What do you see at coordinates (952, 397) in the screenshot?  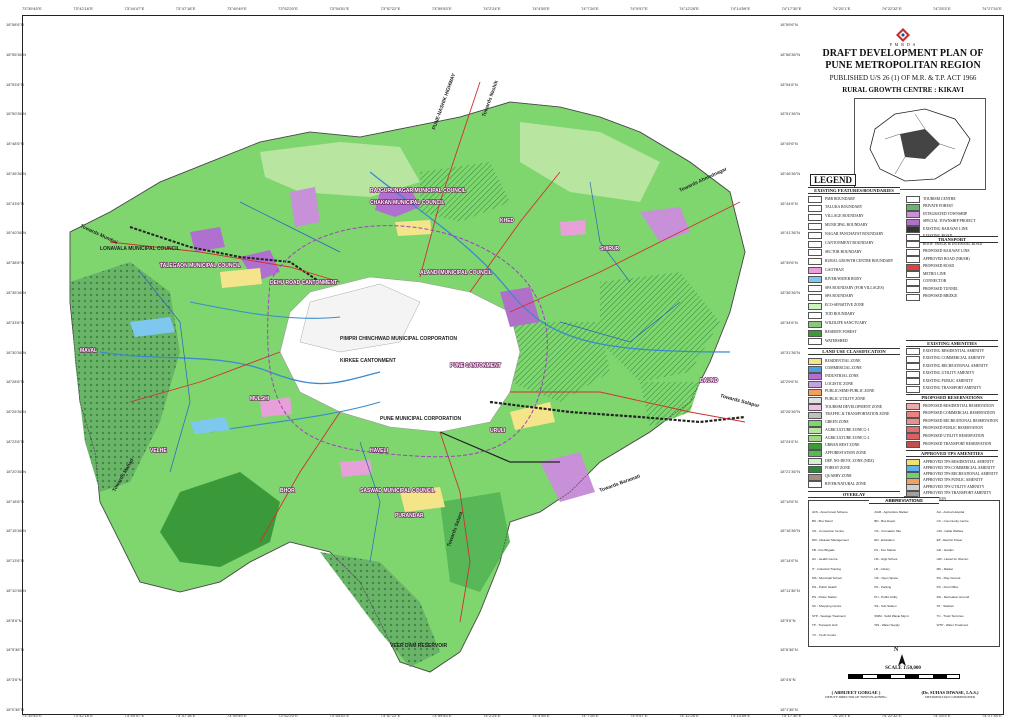 I see `section-proposed: PROPOSED RESERVATIONS` at bounding box center [952, 397].